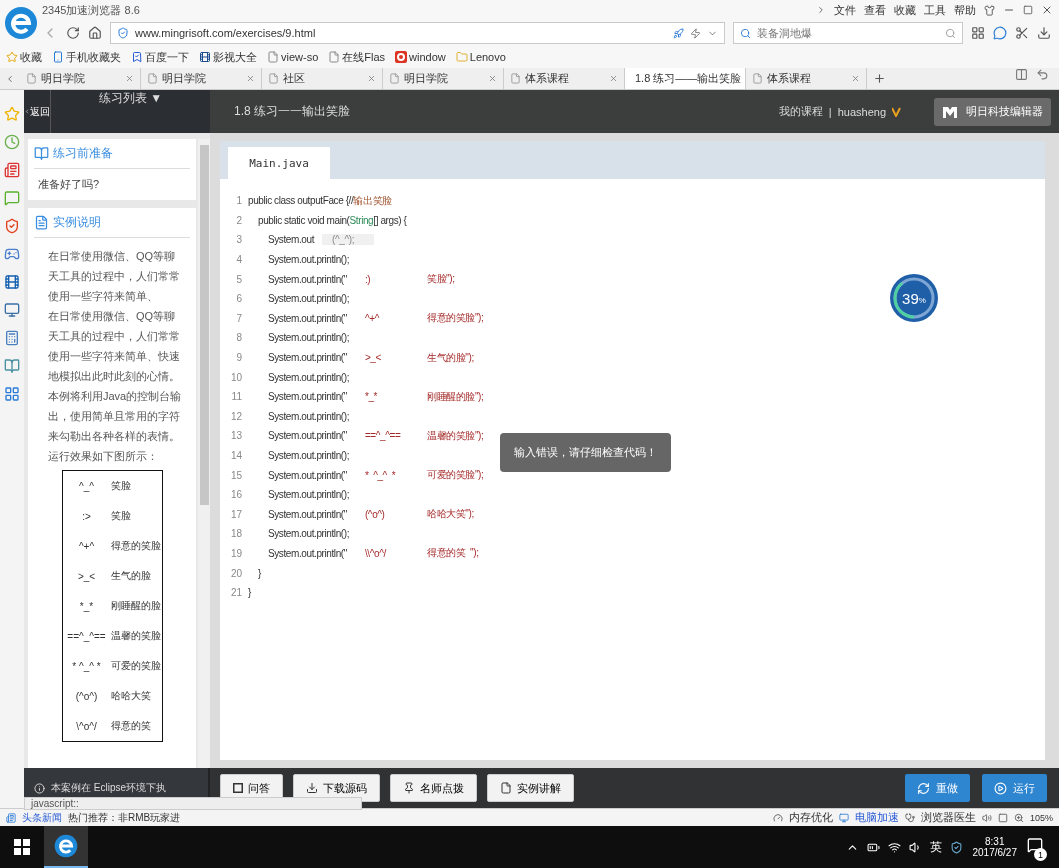 This screenshot has height=868, width=1059. What do you see at coordinates (992, 111) in the screenshot?
I see `editor-button: 明日科技编辑器` at bounding box center [992, 111].